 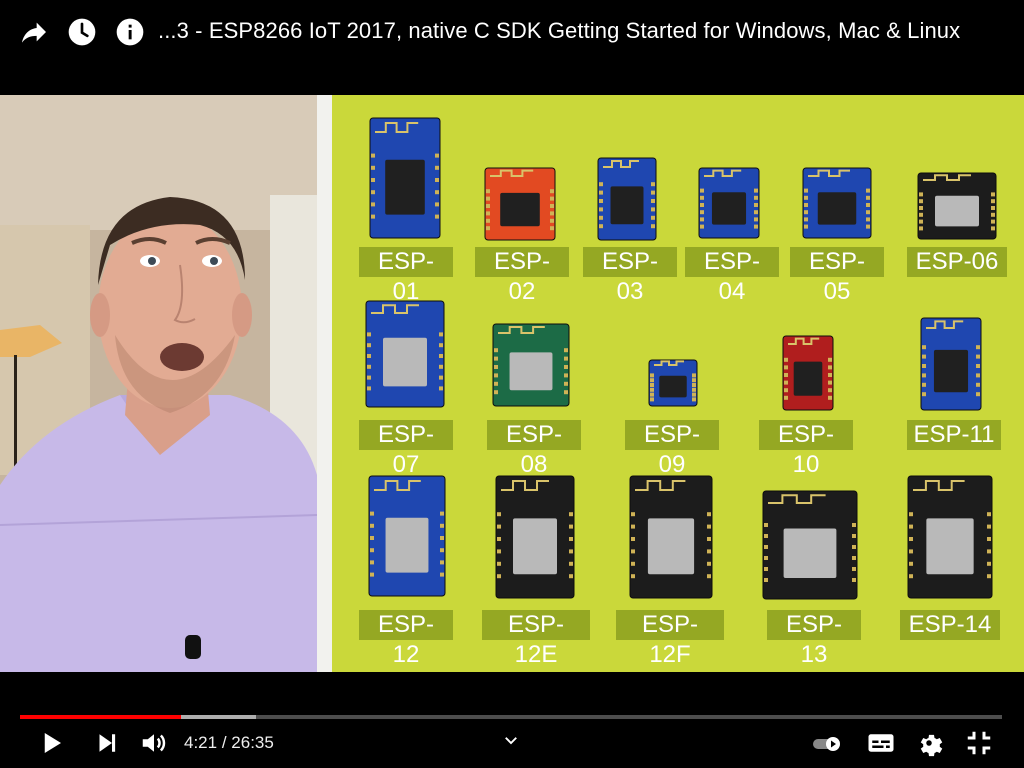 I want to click on slide-divider, so click(x=324, y=383).